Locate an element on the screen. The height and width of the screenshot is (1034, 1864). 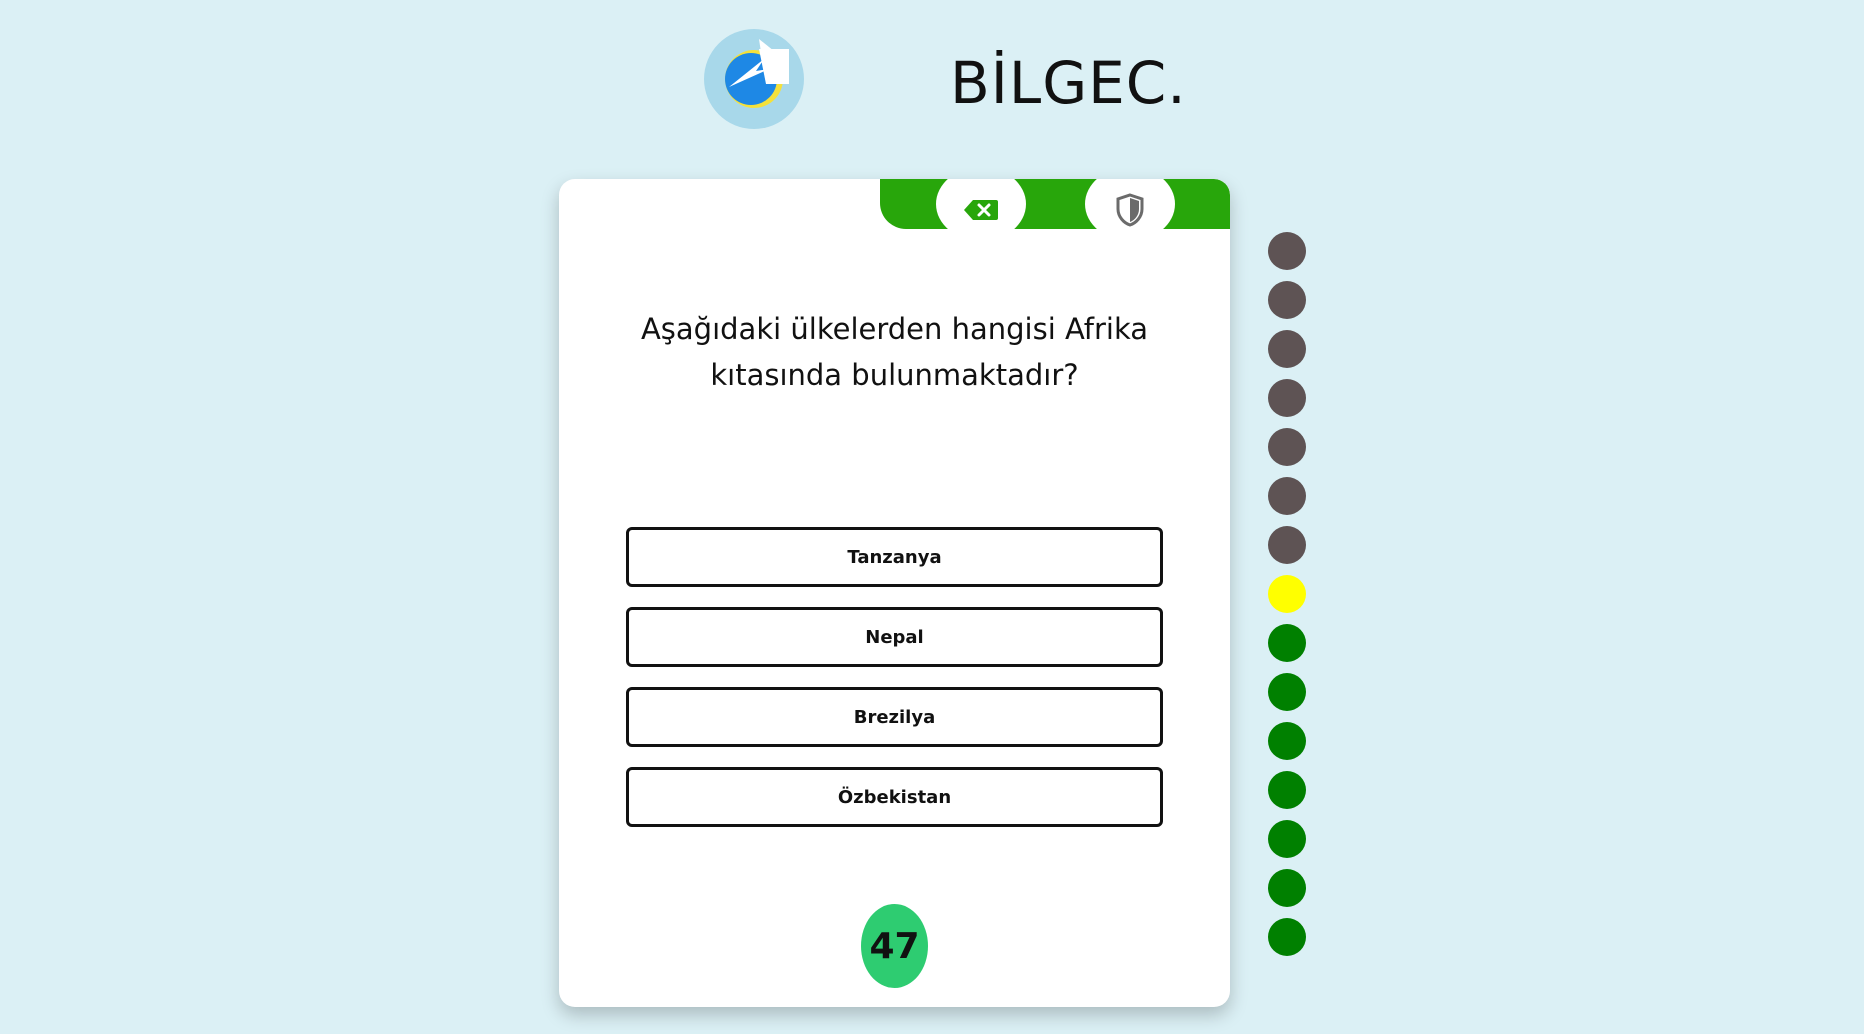
question-progress is located at coordinates (1287, 599).